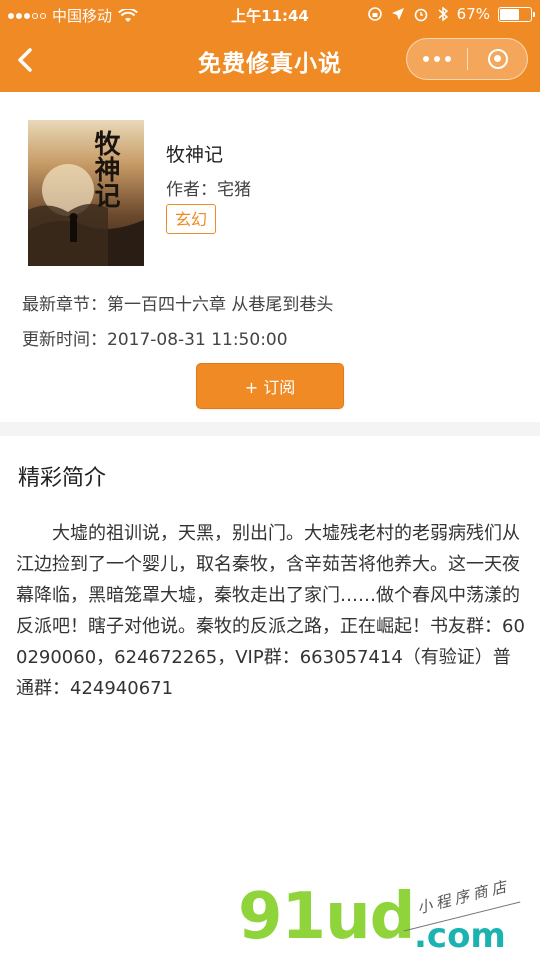  What do you see at coordinates (64, 305) in the screenshot?
I see `latest-chapter-label: 最新章节：` at bounding box center [64, 305].